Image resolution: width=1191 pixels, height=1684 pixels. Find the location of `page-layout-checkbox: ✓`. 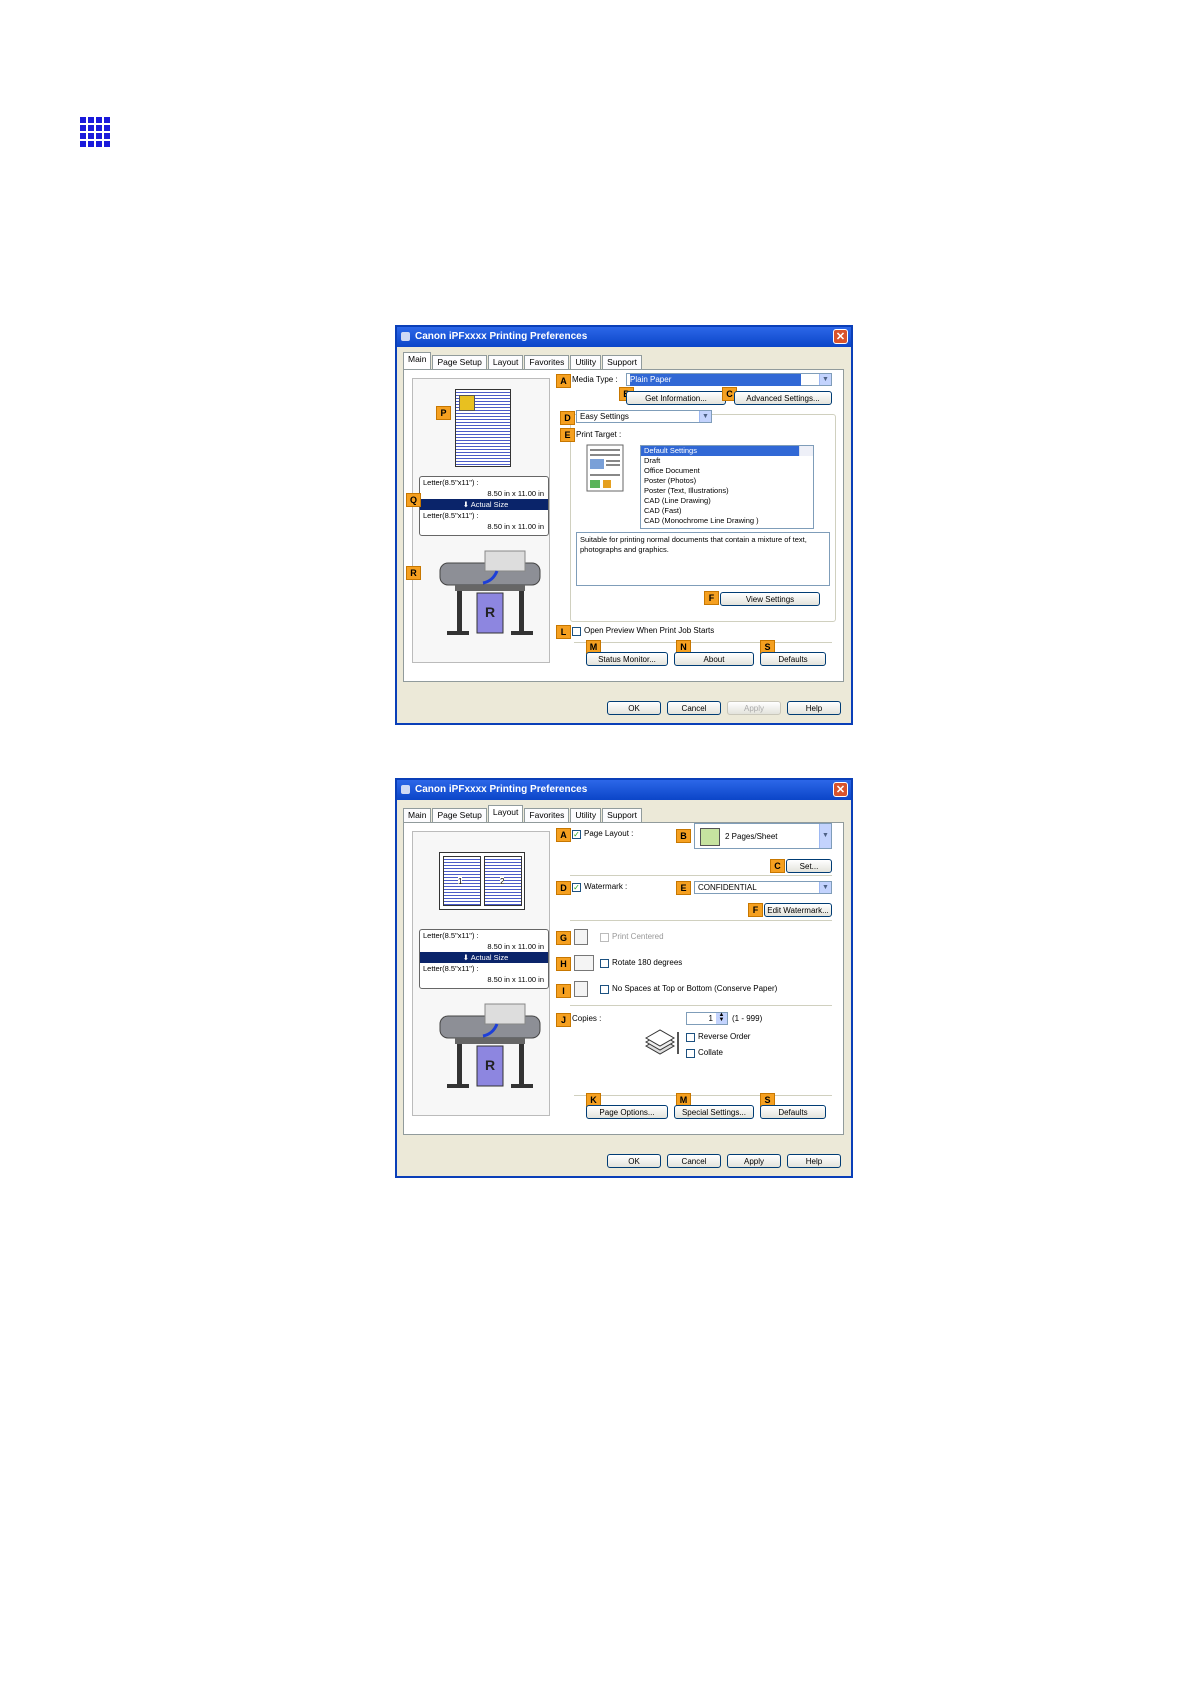

page-layout-checkbox: ✓ is located at coordinates (576, 834).